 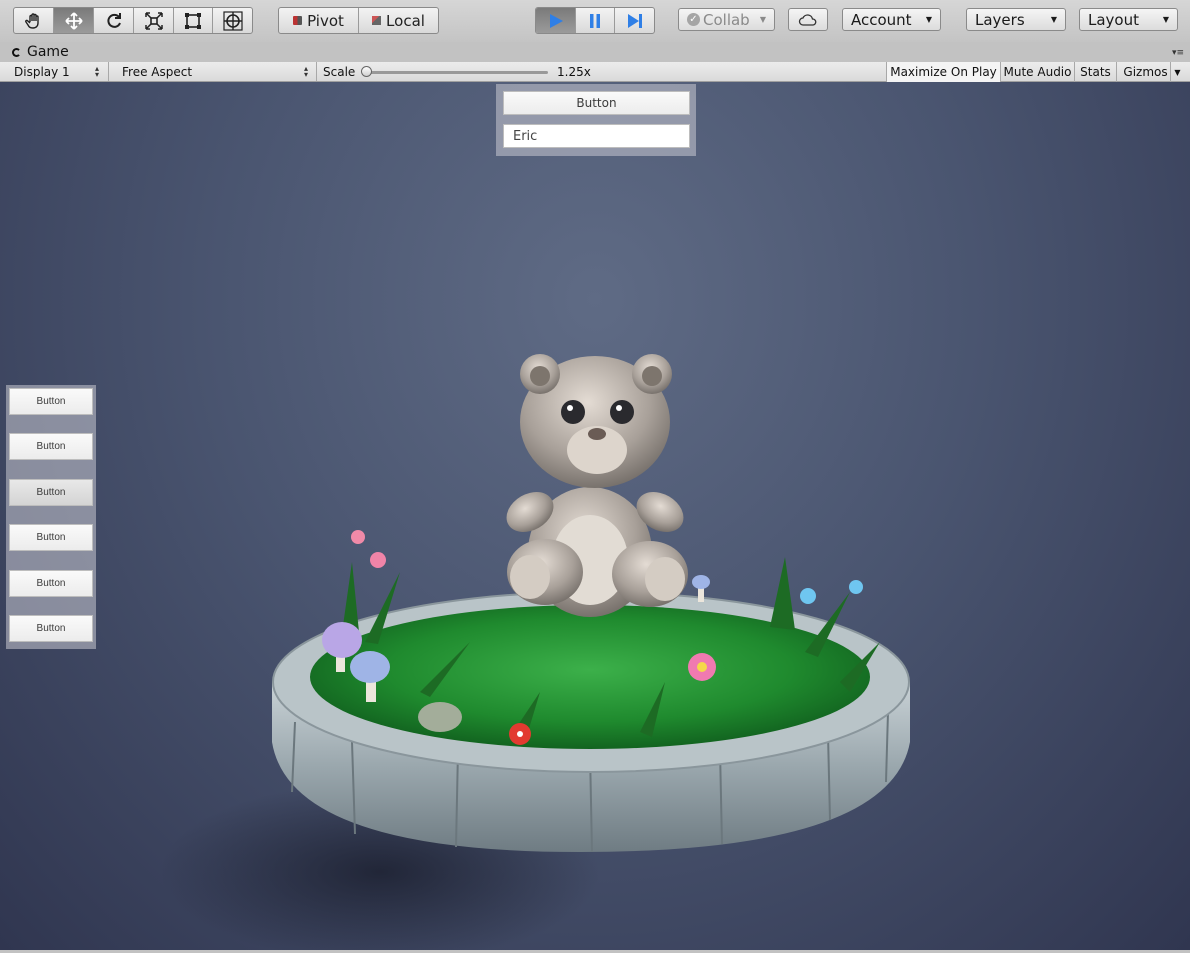 What do you see at coordinates (574, 71) in the screenshot?
I see `scale-value-text: 1.25x` at bounding box center [574, 71].